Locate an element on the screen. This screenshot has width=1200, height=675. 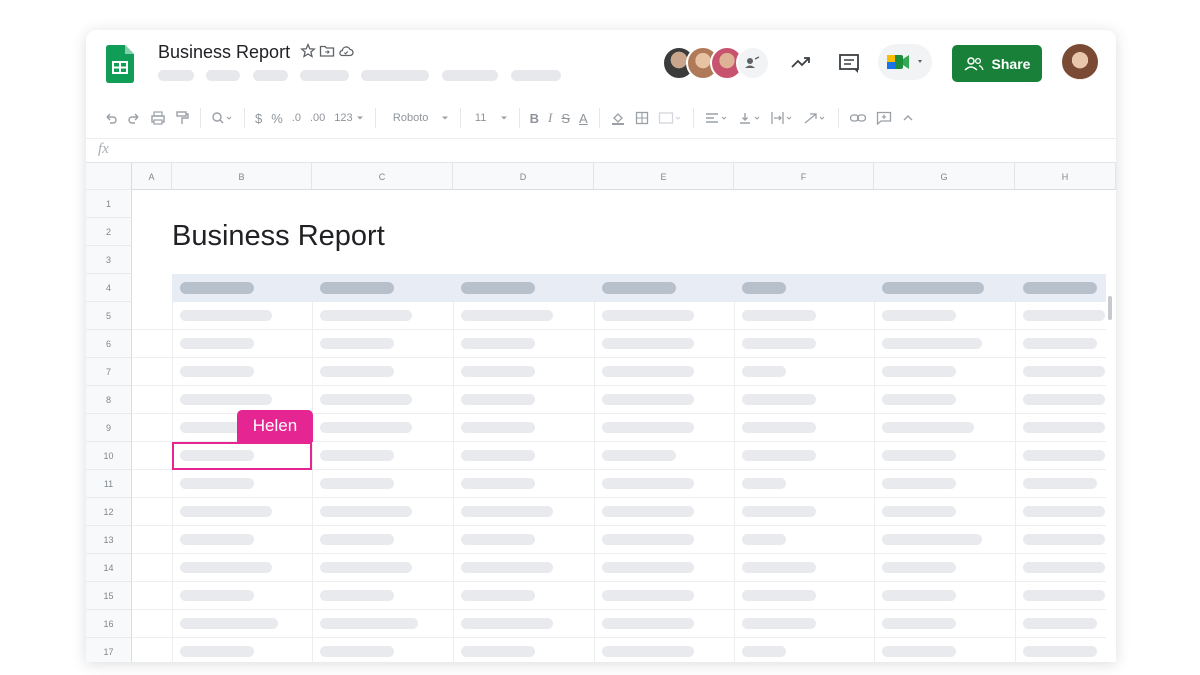
font-family-select: Roboto is located at coordinates (411, 118).